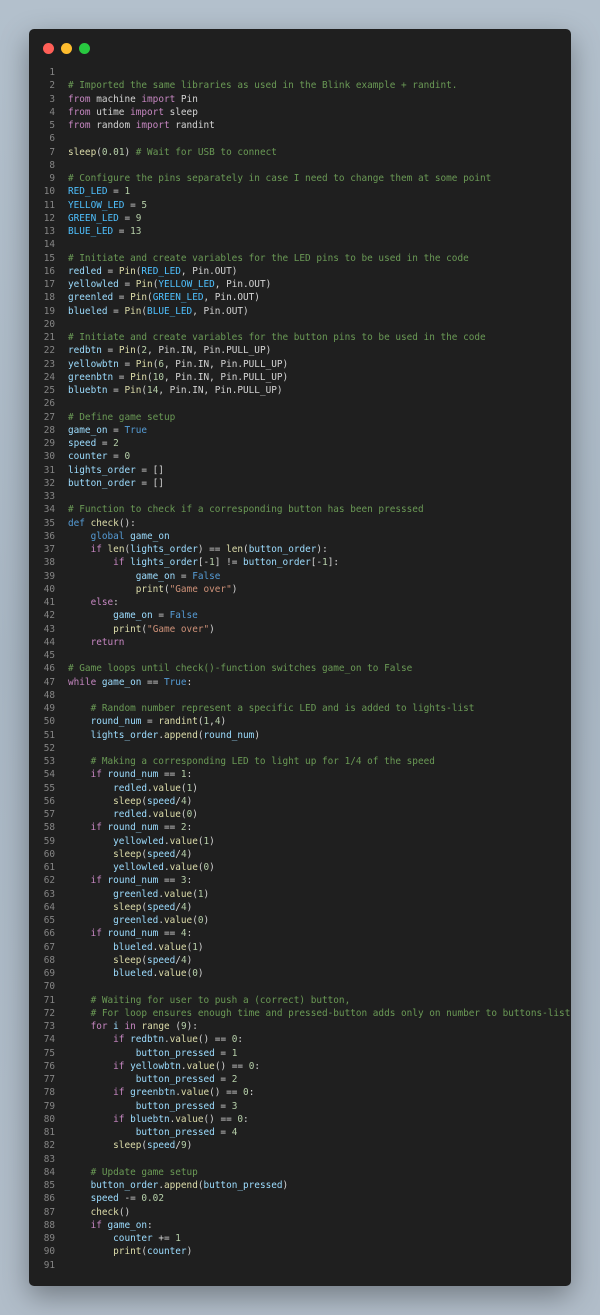 This screenshot has height=1315, width=600. Describe the element at coordinates (85, 351) in the screenshot. I see `code-token: redbtn` at that location.